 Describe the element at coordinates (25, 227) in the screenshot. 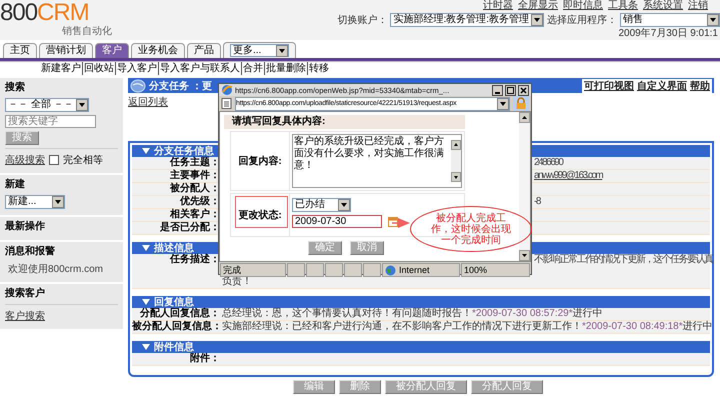

I see `section-title: 最新操作` at that location.